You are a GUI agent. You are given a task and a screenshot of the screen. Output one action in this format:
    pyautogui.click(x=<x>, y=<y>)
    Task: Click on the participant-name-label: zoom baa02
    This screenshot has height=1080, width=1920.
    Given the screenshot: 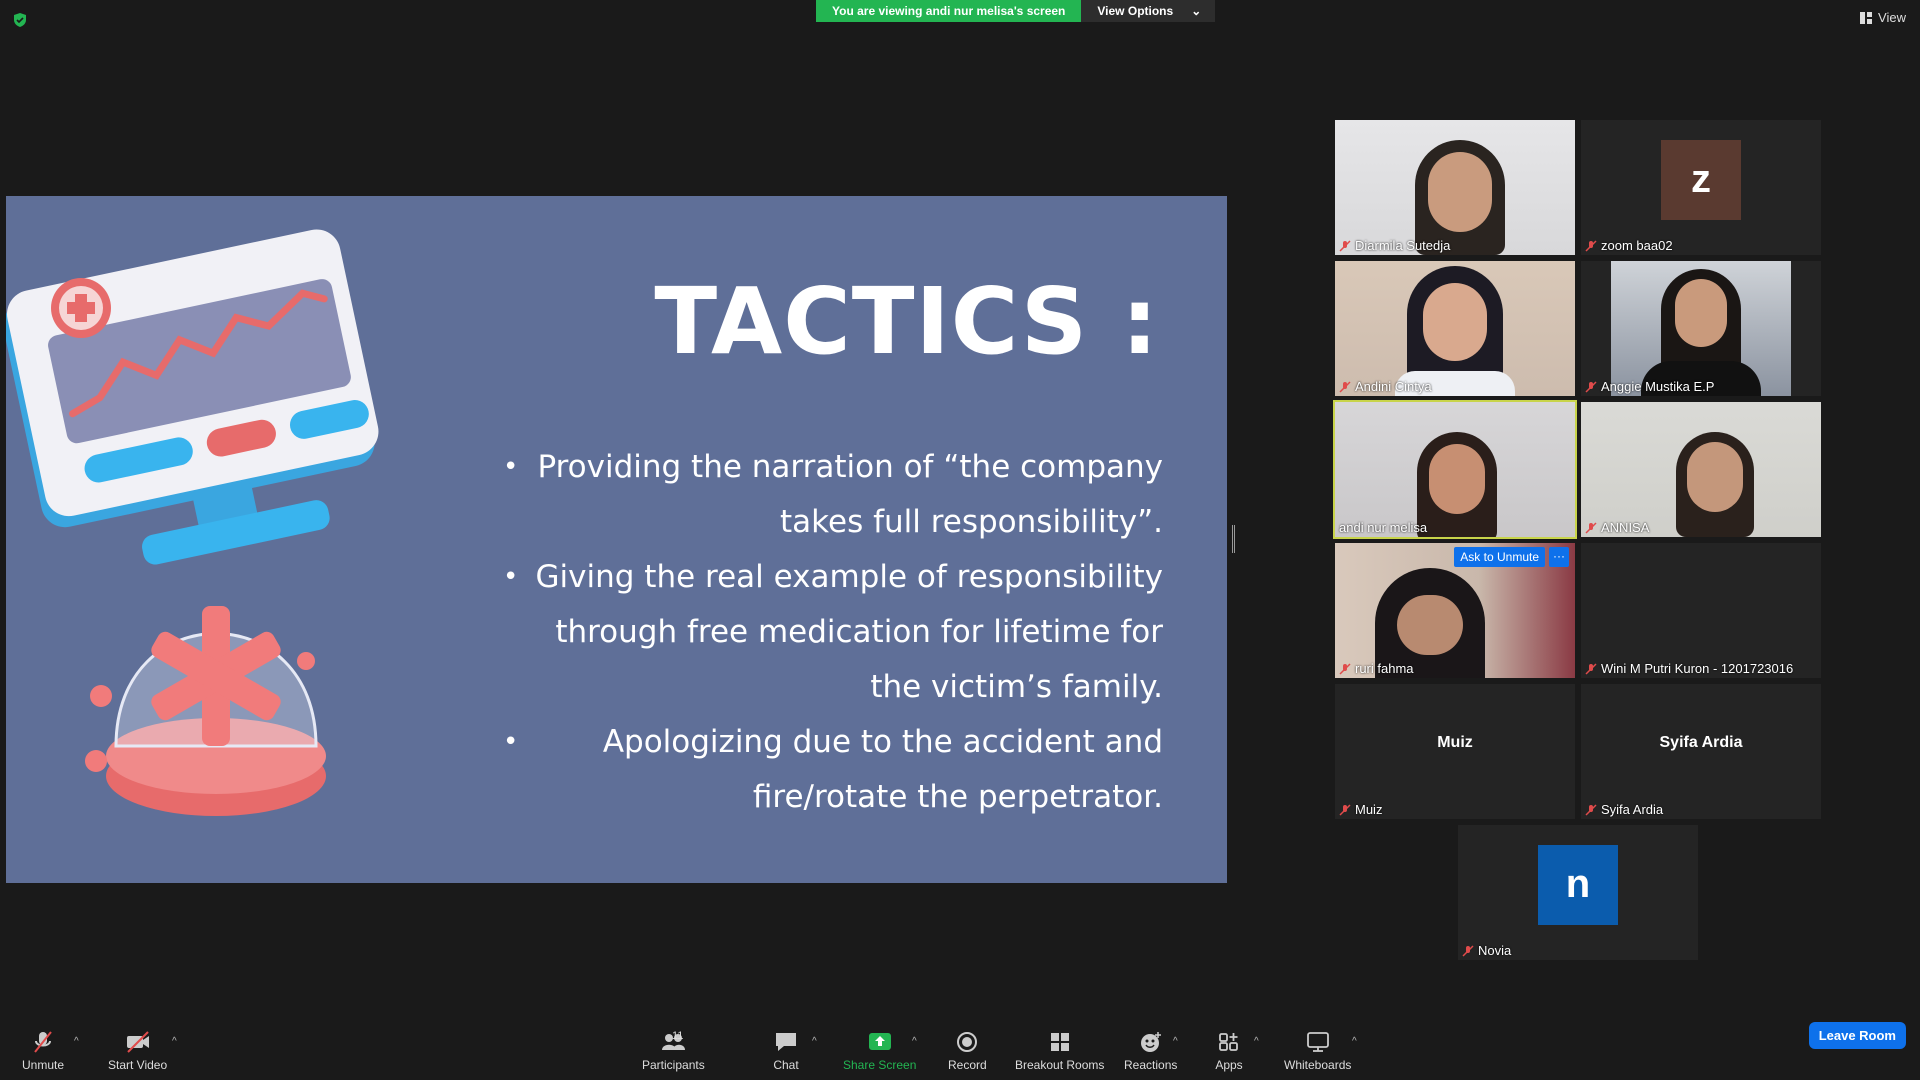 What is the action you would take?
    pyautogui.click(x=1629, y=245)
    